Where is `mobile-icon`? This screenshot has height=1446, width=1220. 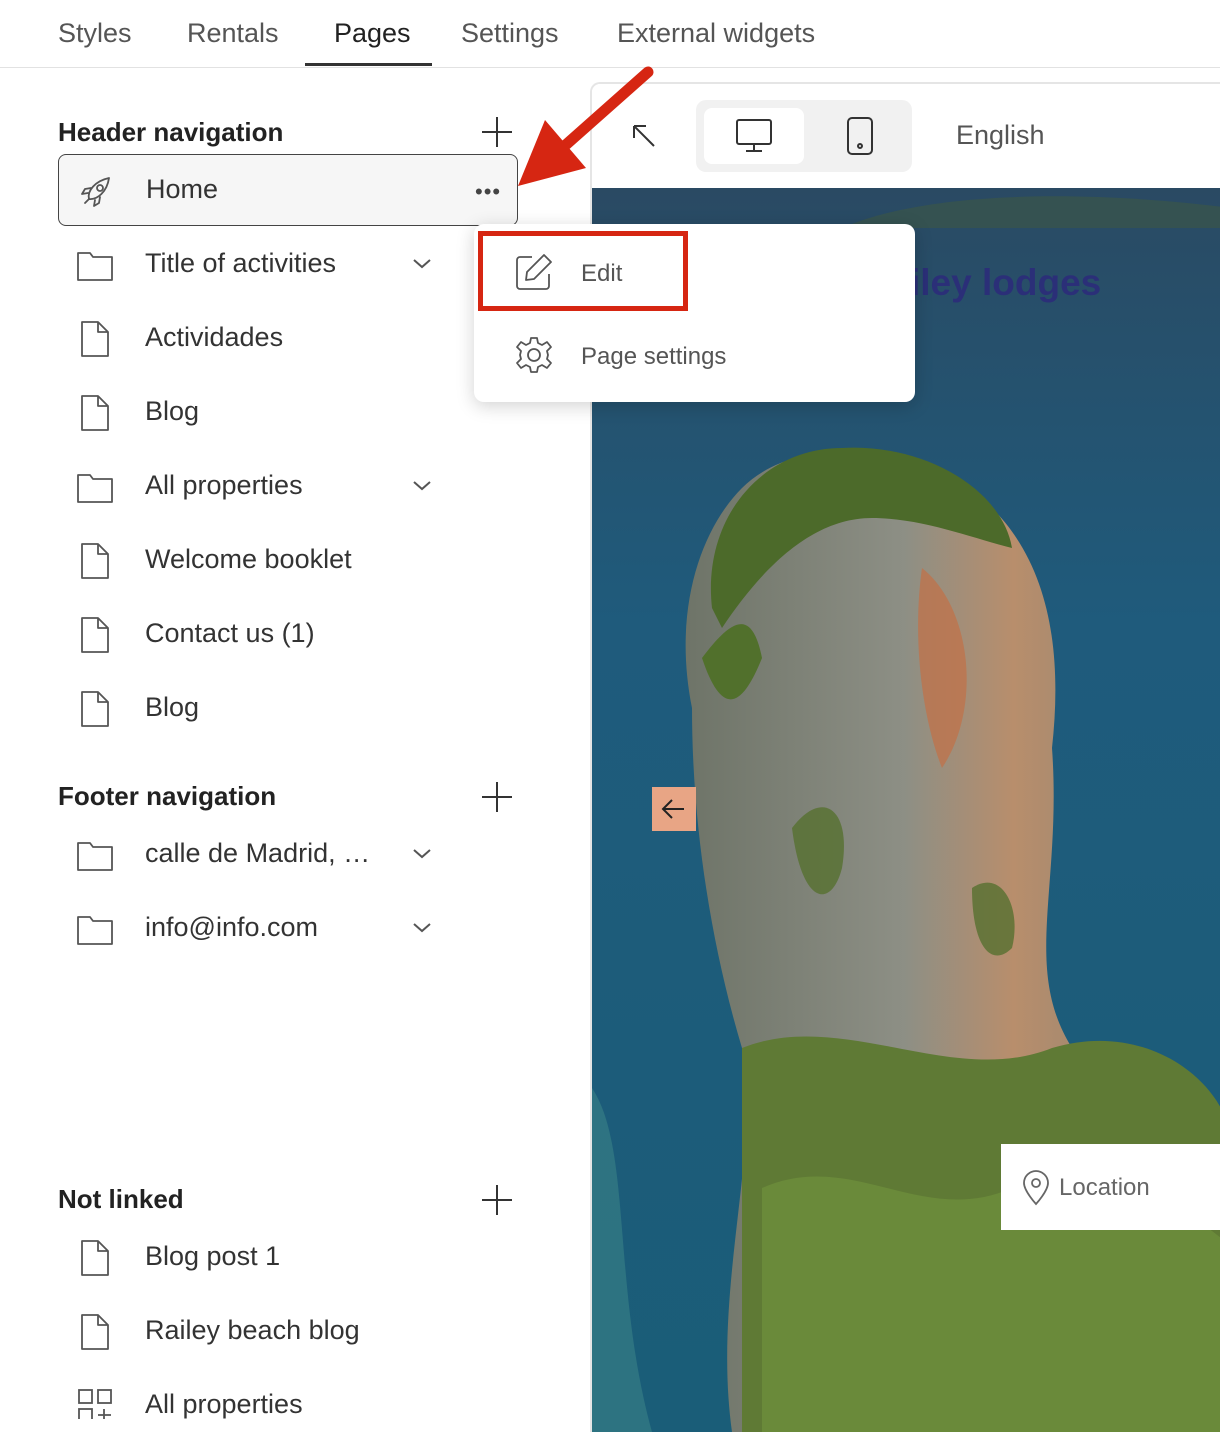 mobile-icon is located at coordinates (860, 136).